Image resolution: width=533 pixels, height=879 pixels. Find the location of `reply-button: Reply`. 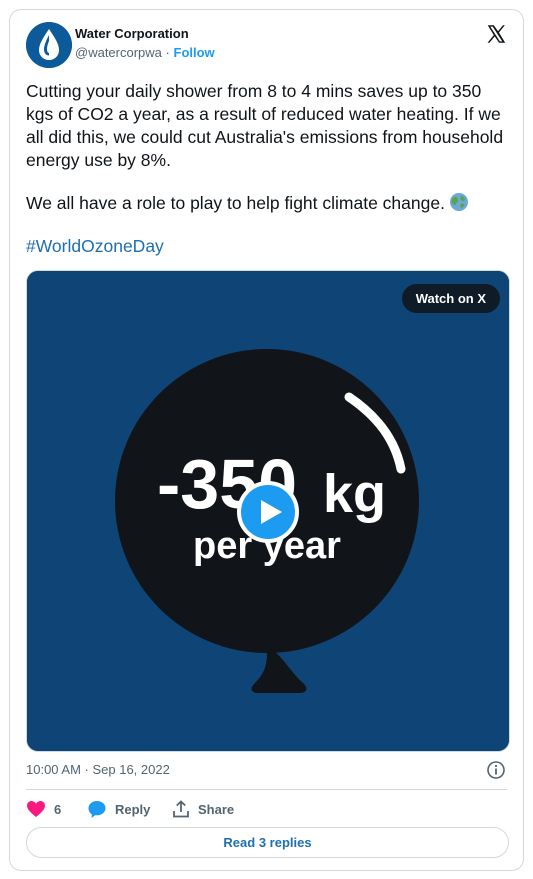

reply-button: Reply is located at coordinates (118, 809).